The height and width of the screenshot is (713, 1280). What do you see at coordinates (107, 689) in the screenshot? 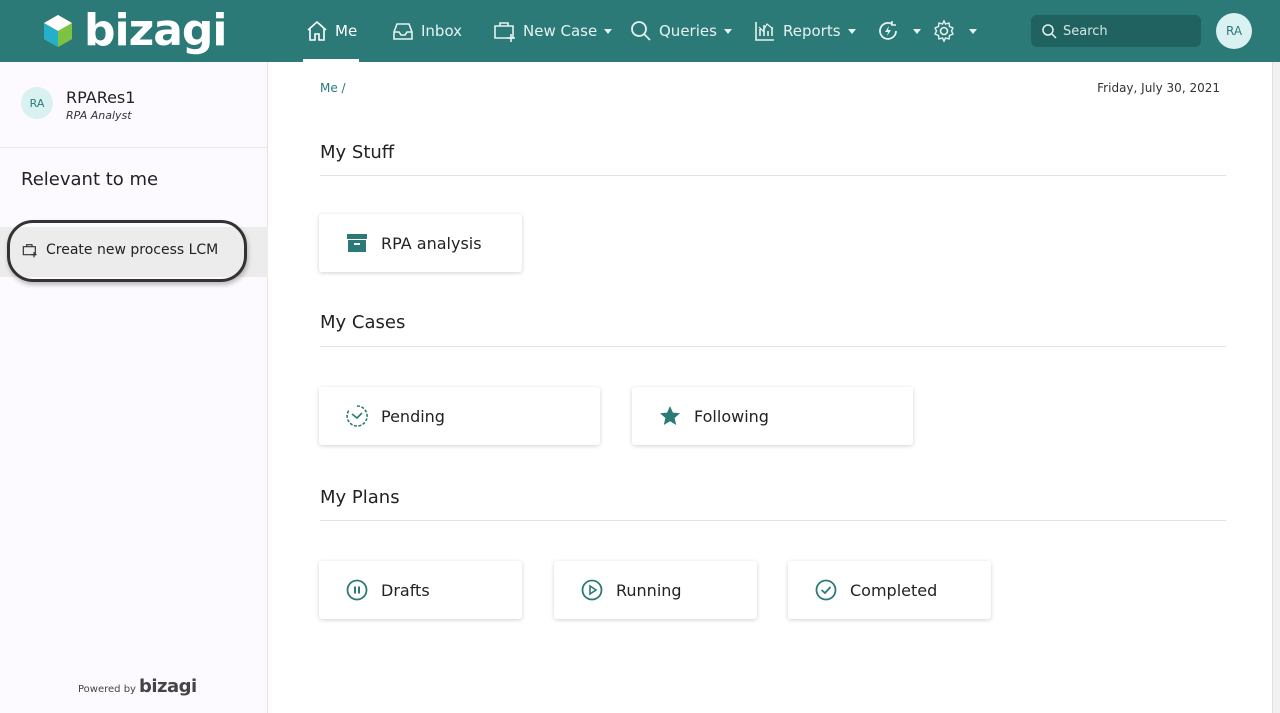
I see `powered-prefix: Powered by` at bounding box center [107, 689].